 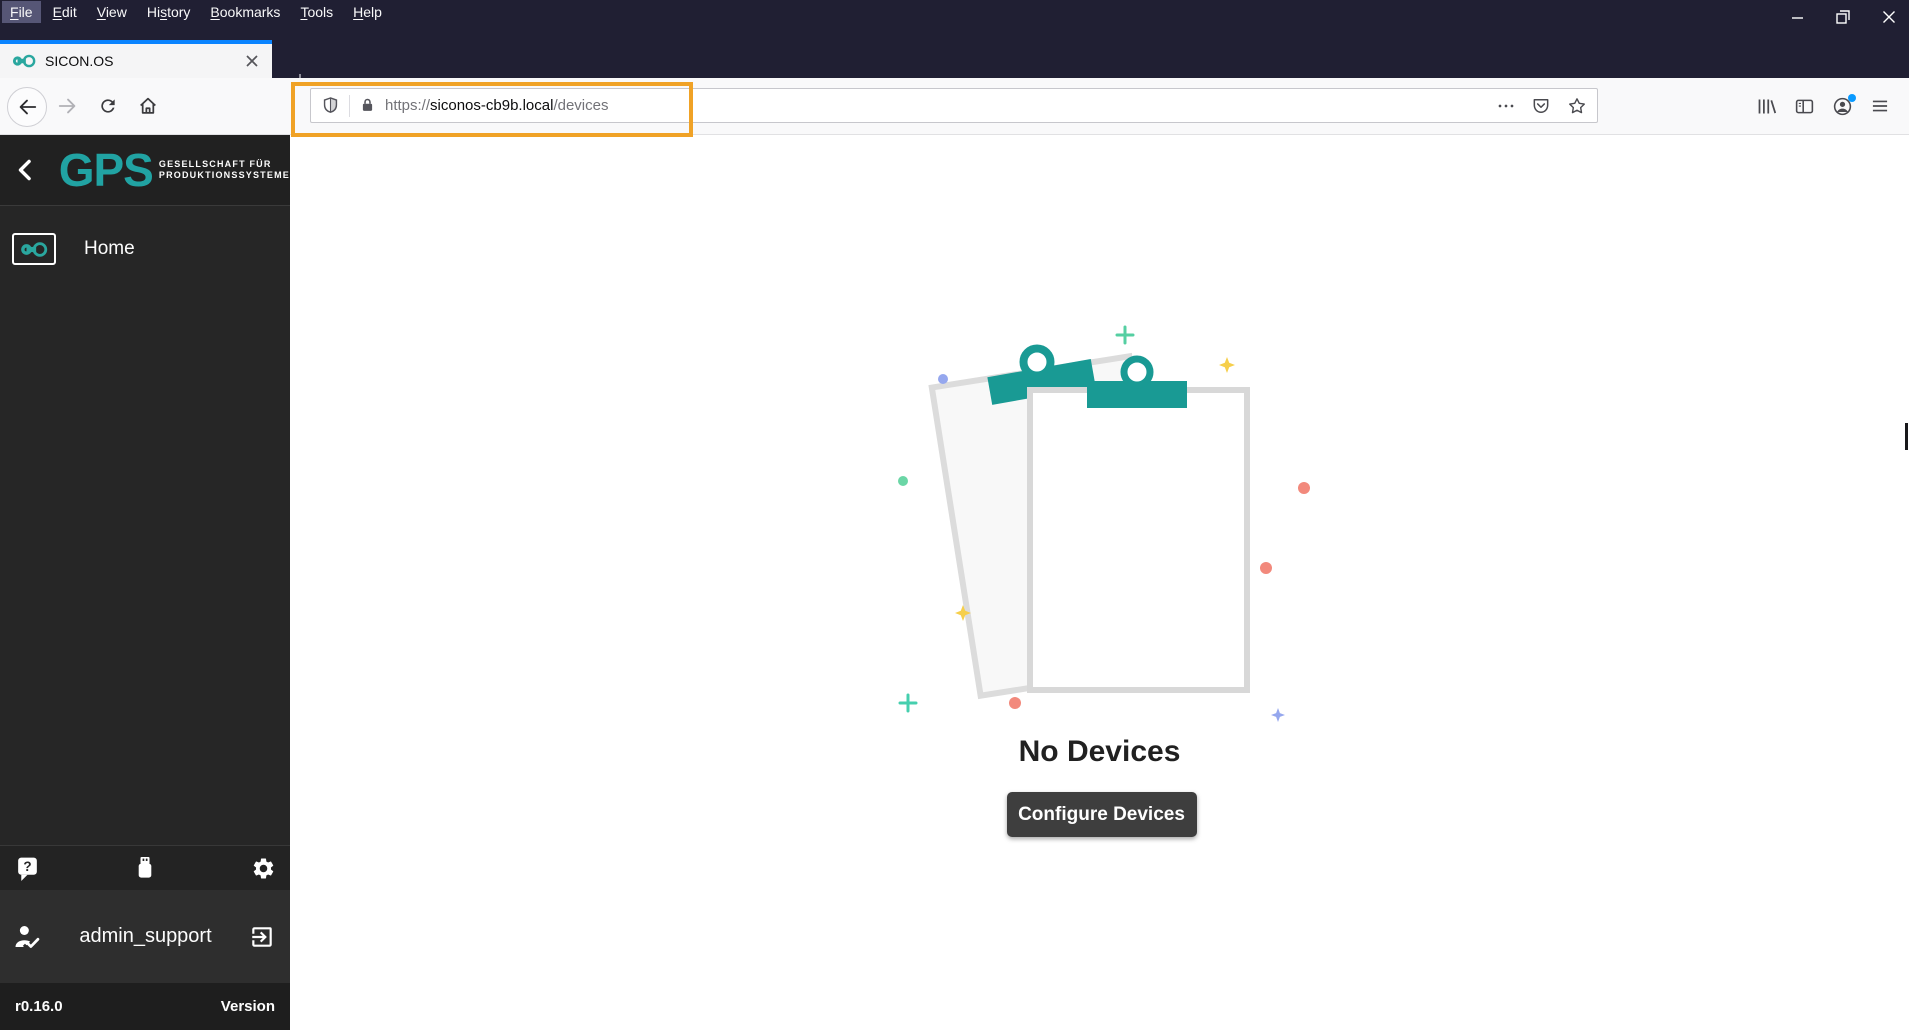 What do you see at coordinates (39, 1006) in the screenshot?
I see `version-value: r0.16.0` at bounding box center [39, 1006].